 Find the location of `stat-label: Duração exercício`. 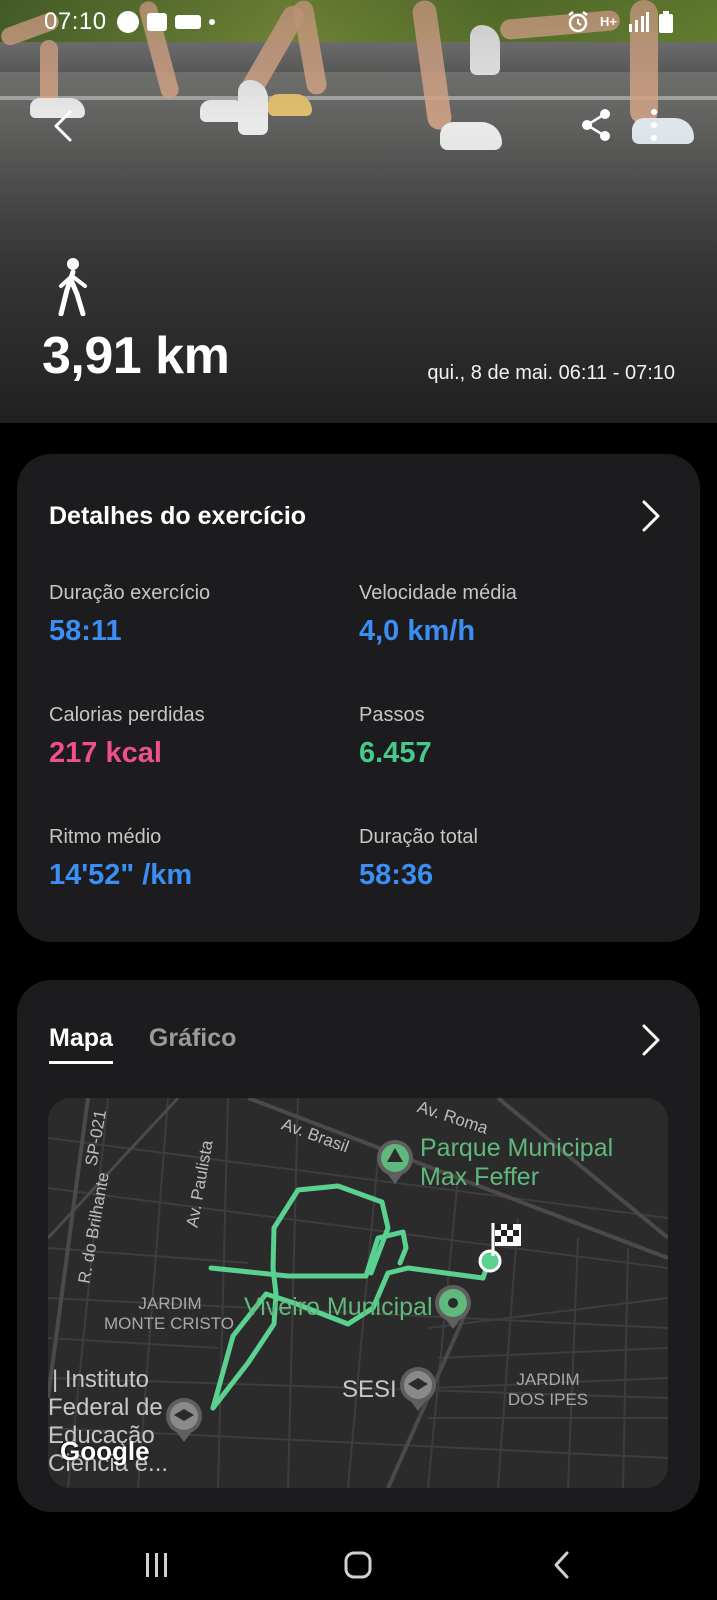

stat-label: Duração exercício is located at coordinates (130, 593).